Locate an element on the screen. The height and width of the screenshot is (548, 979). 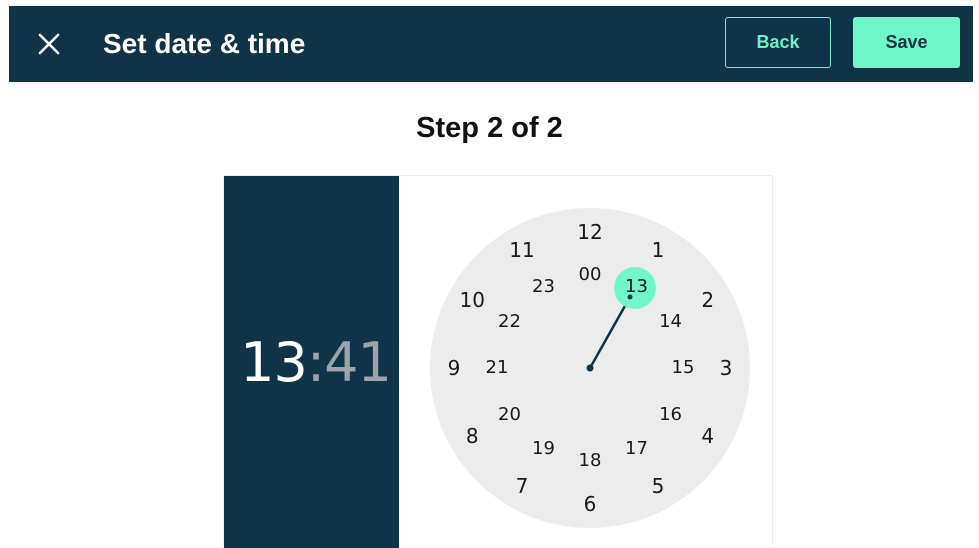
clock-center-dot is located at coordinates (590, 368).